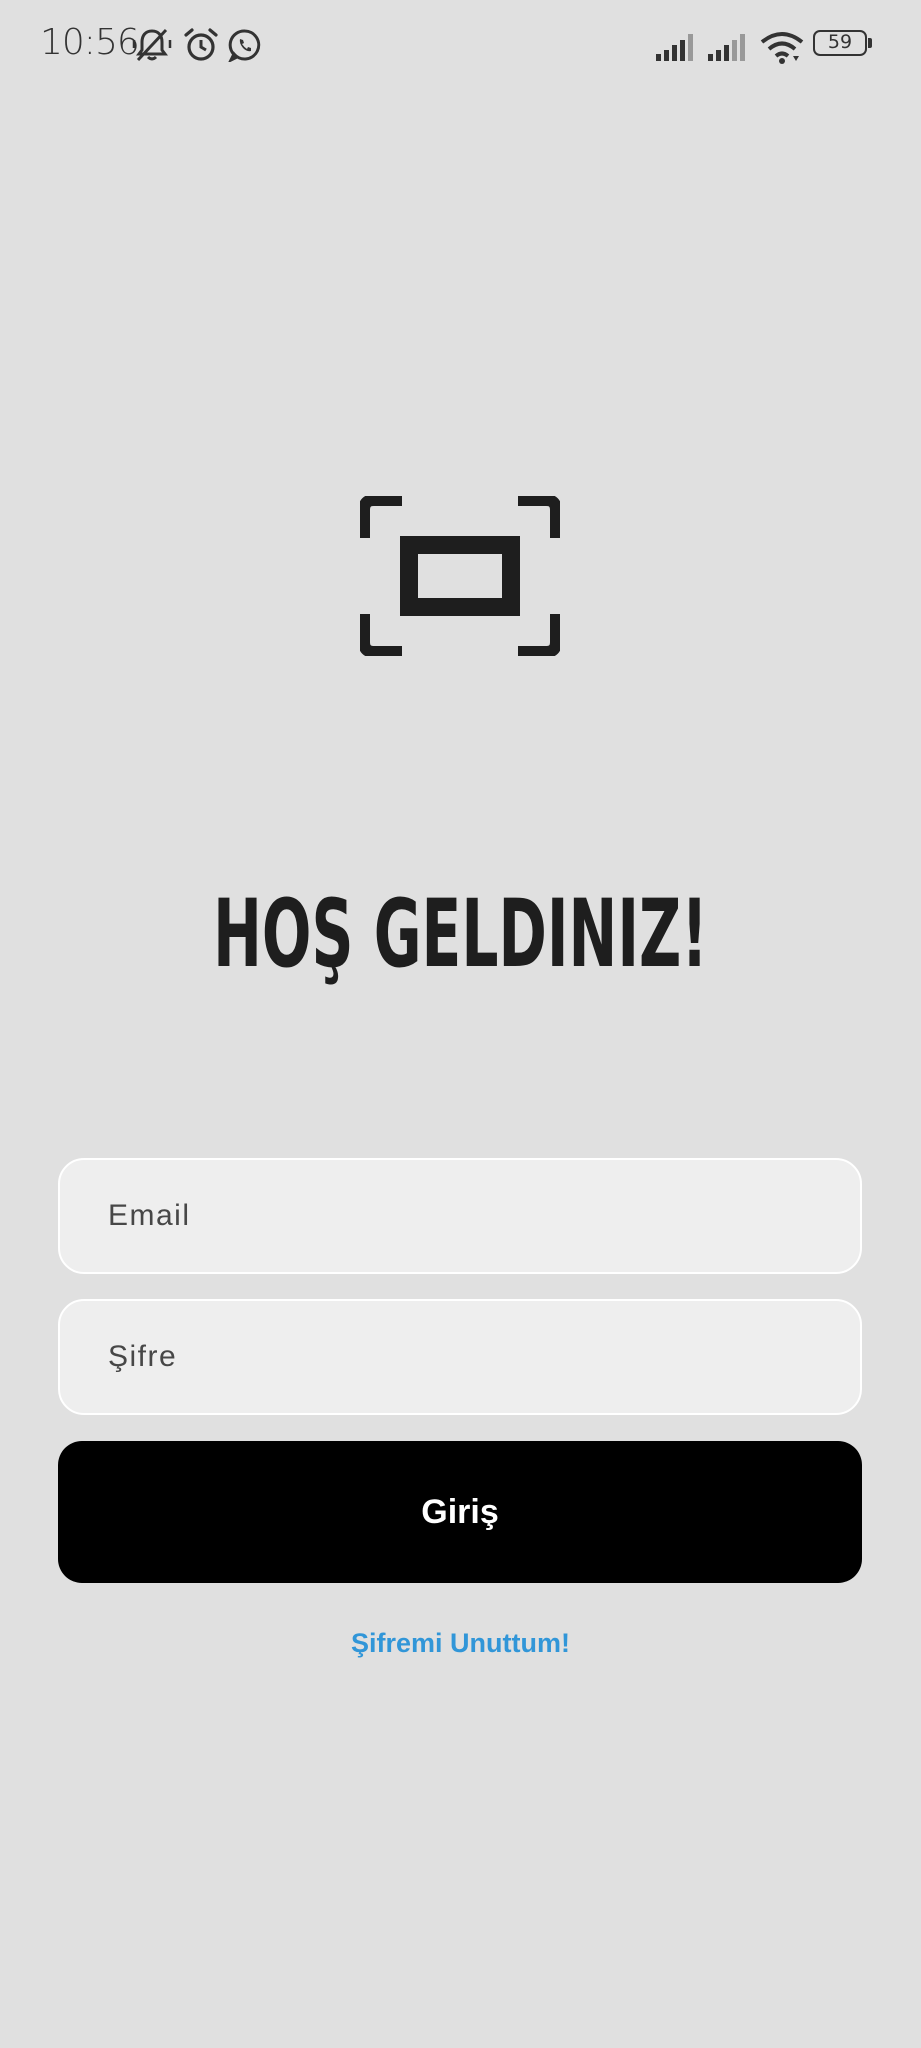  Describe the element at coordinates (460, 46) in the screenshot. I see `status-bar: 10:56 59` at that location.